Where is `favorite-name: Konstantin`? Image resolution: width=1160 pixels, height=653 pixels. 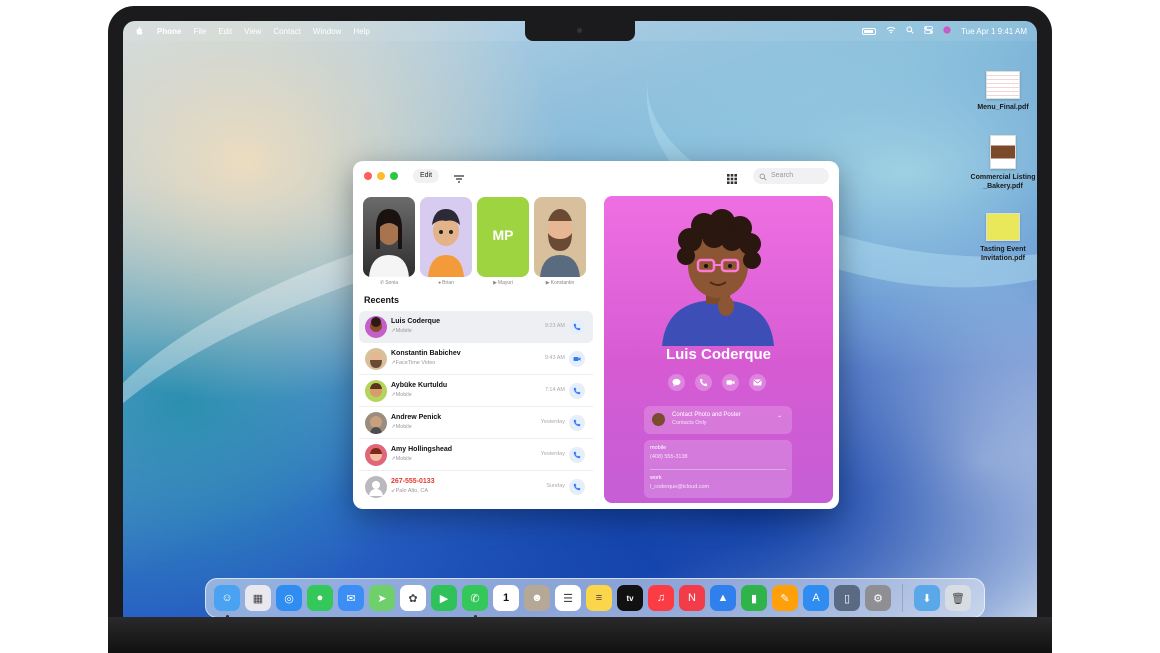
favorite-name: Konstantin is located at coordinates (562, 283).